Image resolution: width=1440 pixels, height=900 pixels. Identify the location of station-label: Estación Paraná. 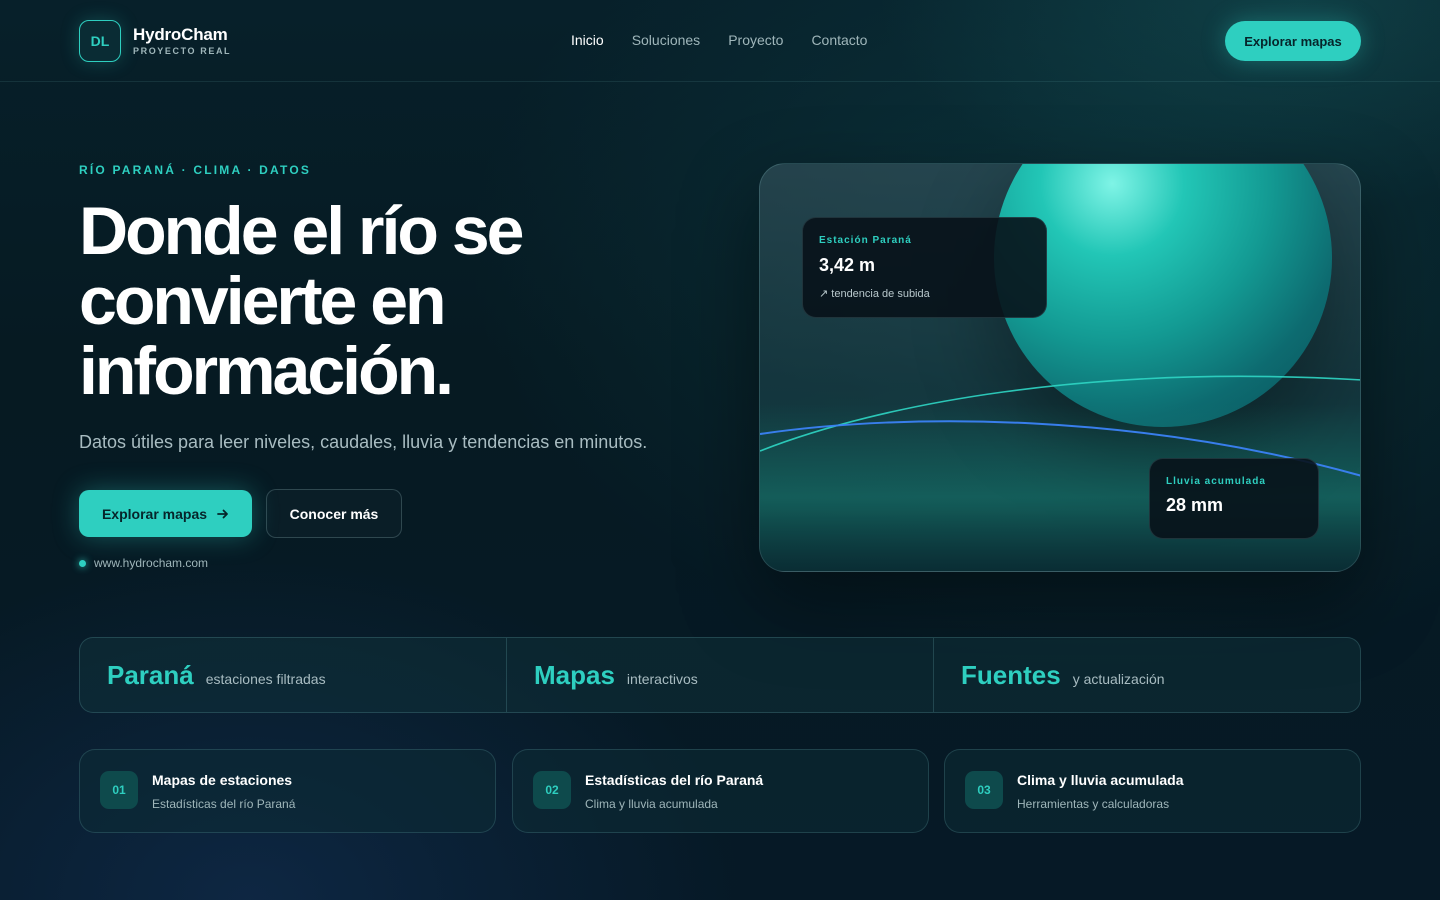
(865, 240).